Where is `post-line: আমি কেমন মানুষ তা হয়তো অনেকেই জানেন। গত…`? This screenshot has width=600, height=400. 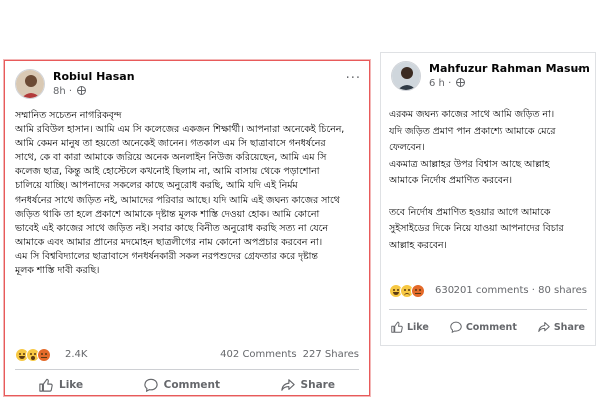
post-line: আমি কেমন মানুষ তা হয়তো অনেকেই জানেন। গত… is located at coordinates (170, 144).